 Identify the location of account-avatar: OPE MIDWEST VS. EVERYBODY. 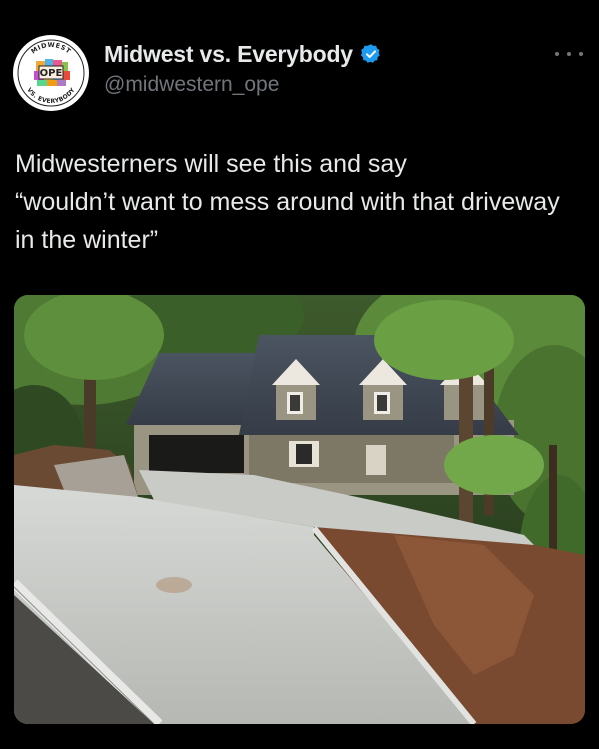
(51, 73).